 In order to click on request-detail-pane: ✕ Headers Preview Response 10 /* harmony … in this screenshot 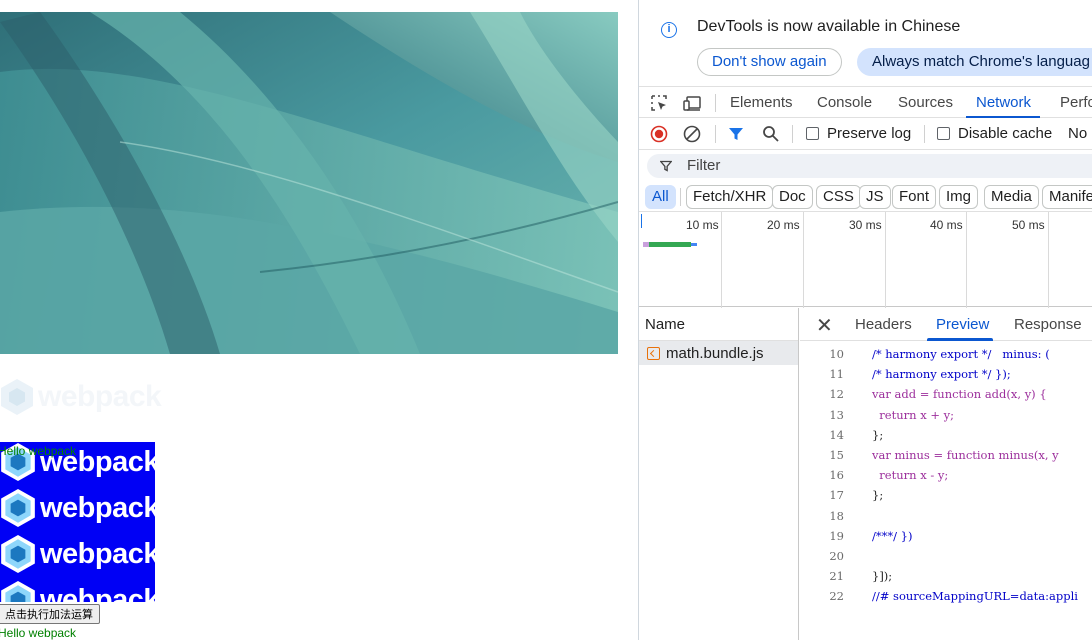, I will do `click(946, 474)`.